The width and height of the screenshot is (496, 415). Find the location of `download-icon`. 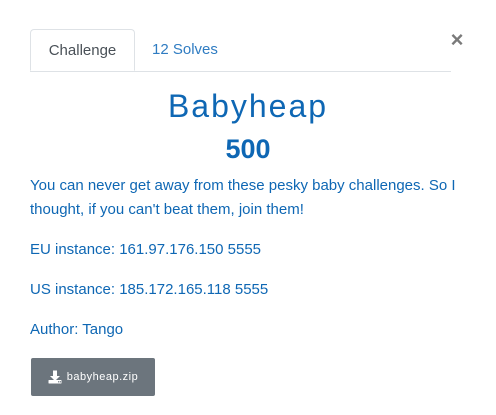

download-icon is located at coordinates (55, 377).